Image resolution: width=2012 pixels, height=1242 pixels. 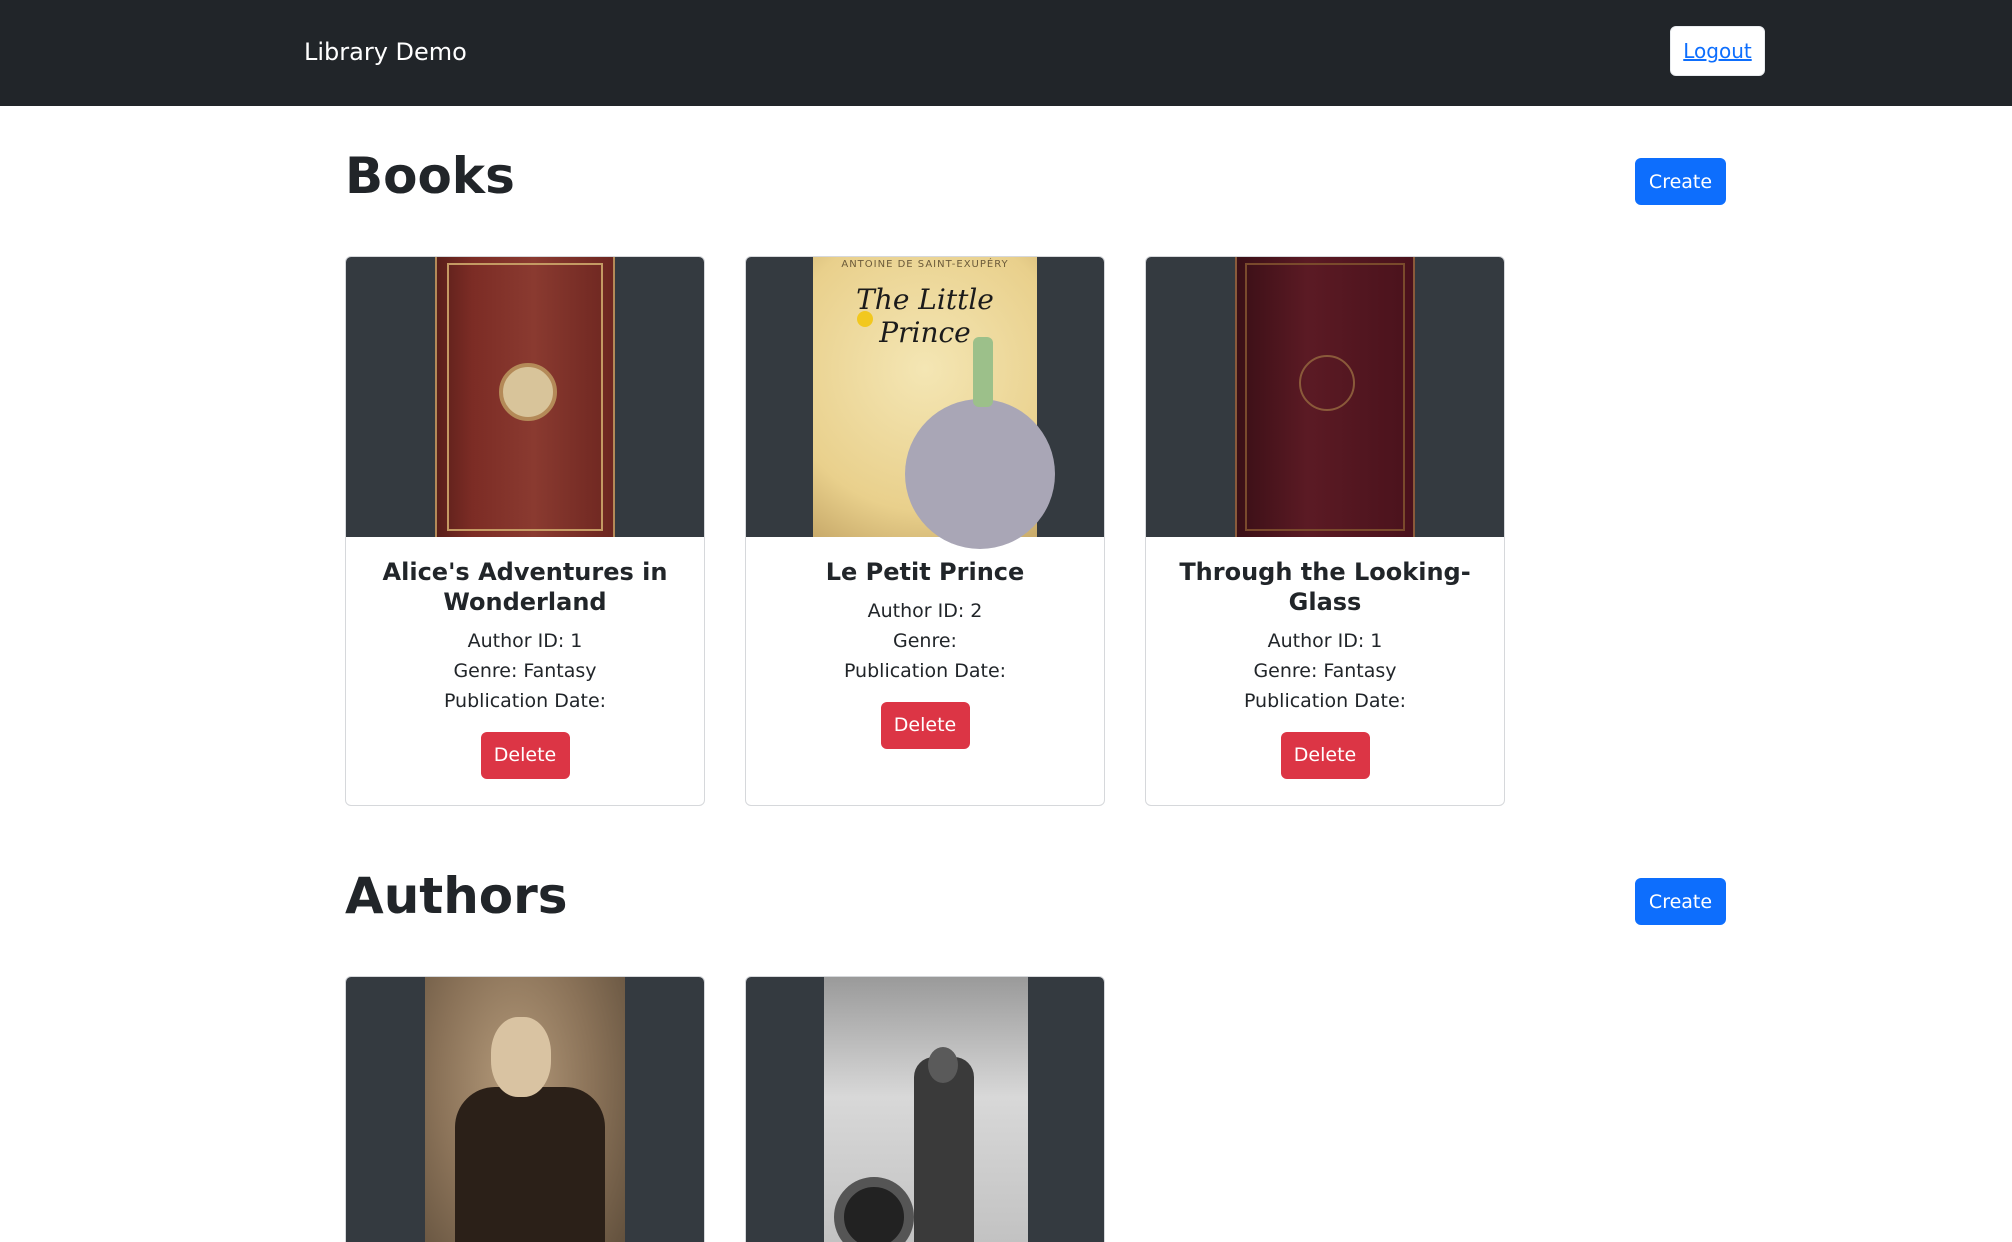 I want to click on book-title: Le Petit Prince, so click(x=925, y=572).